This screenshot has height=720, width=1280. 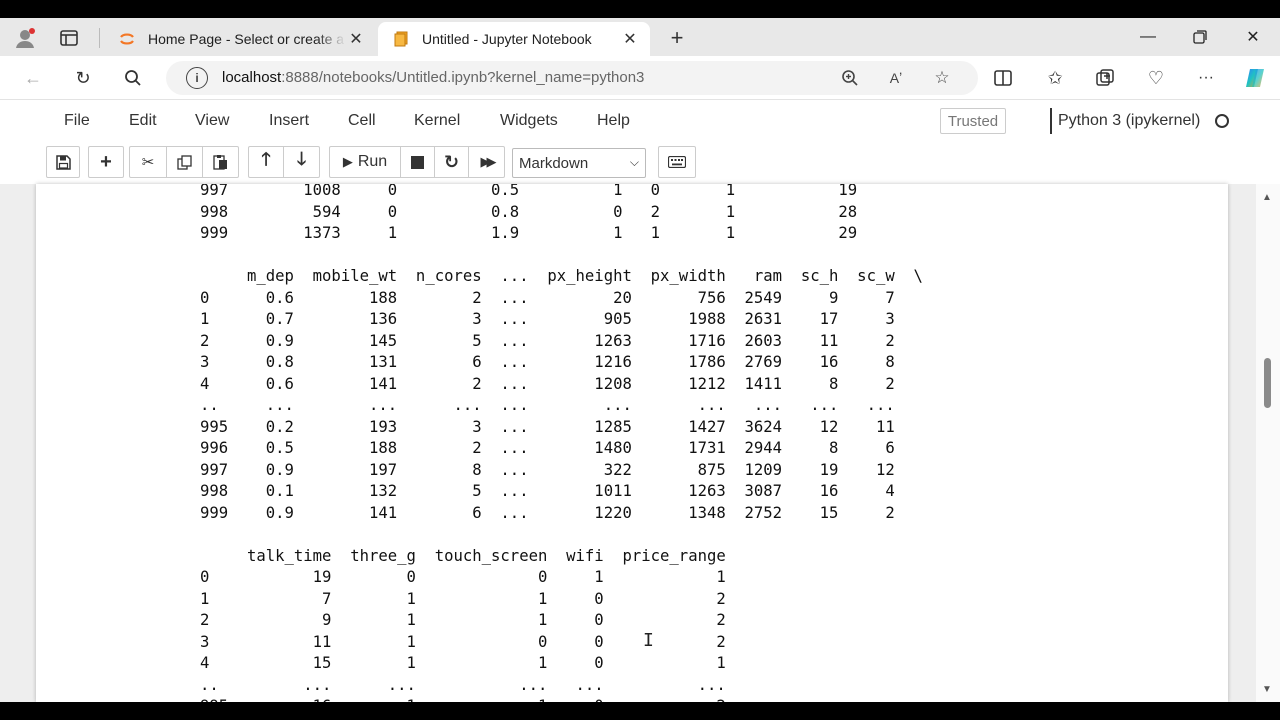 What do you see at coordinates (99, 38) in the screenshot?
I see `tab-divider` at bounding box center [99, 38].